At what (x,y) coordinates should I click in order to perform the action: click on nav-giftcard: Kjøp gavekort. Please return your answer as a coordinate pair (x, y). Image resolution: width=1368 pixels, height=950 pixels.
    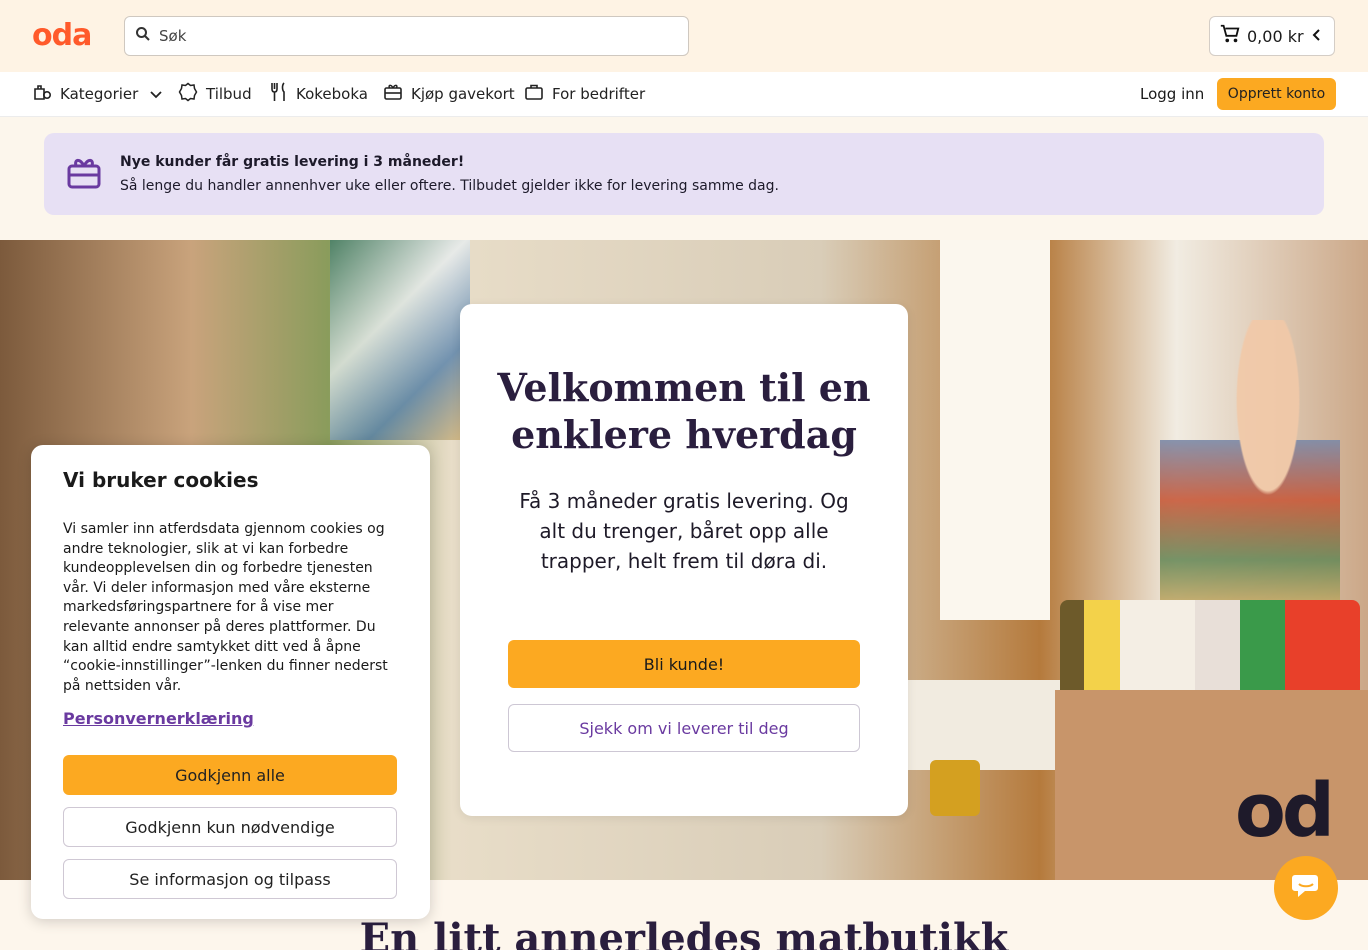
    Looking at the image, I should click on (449, 94).